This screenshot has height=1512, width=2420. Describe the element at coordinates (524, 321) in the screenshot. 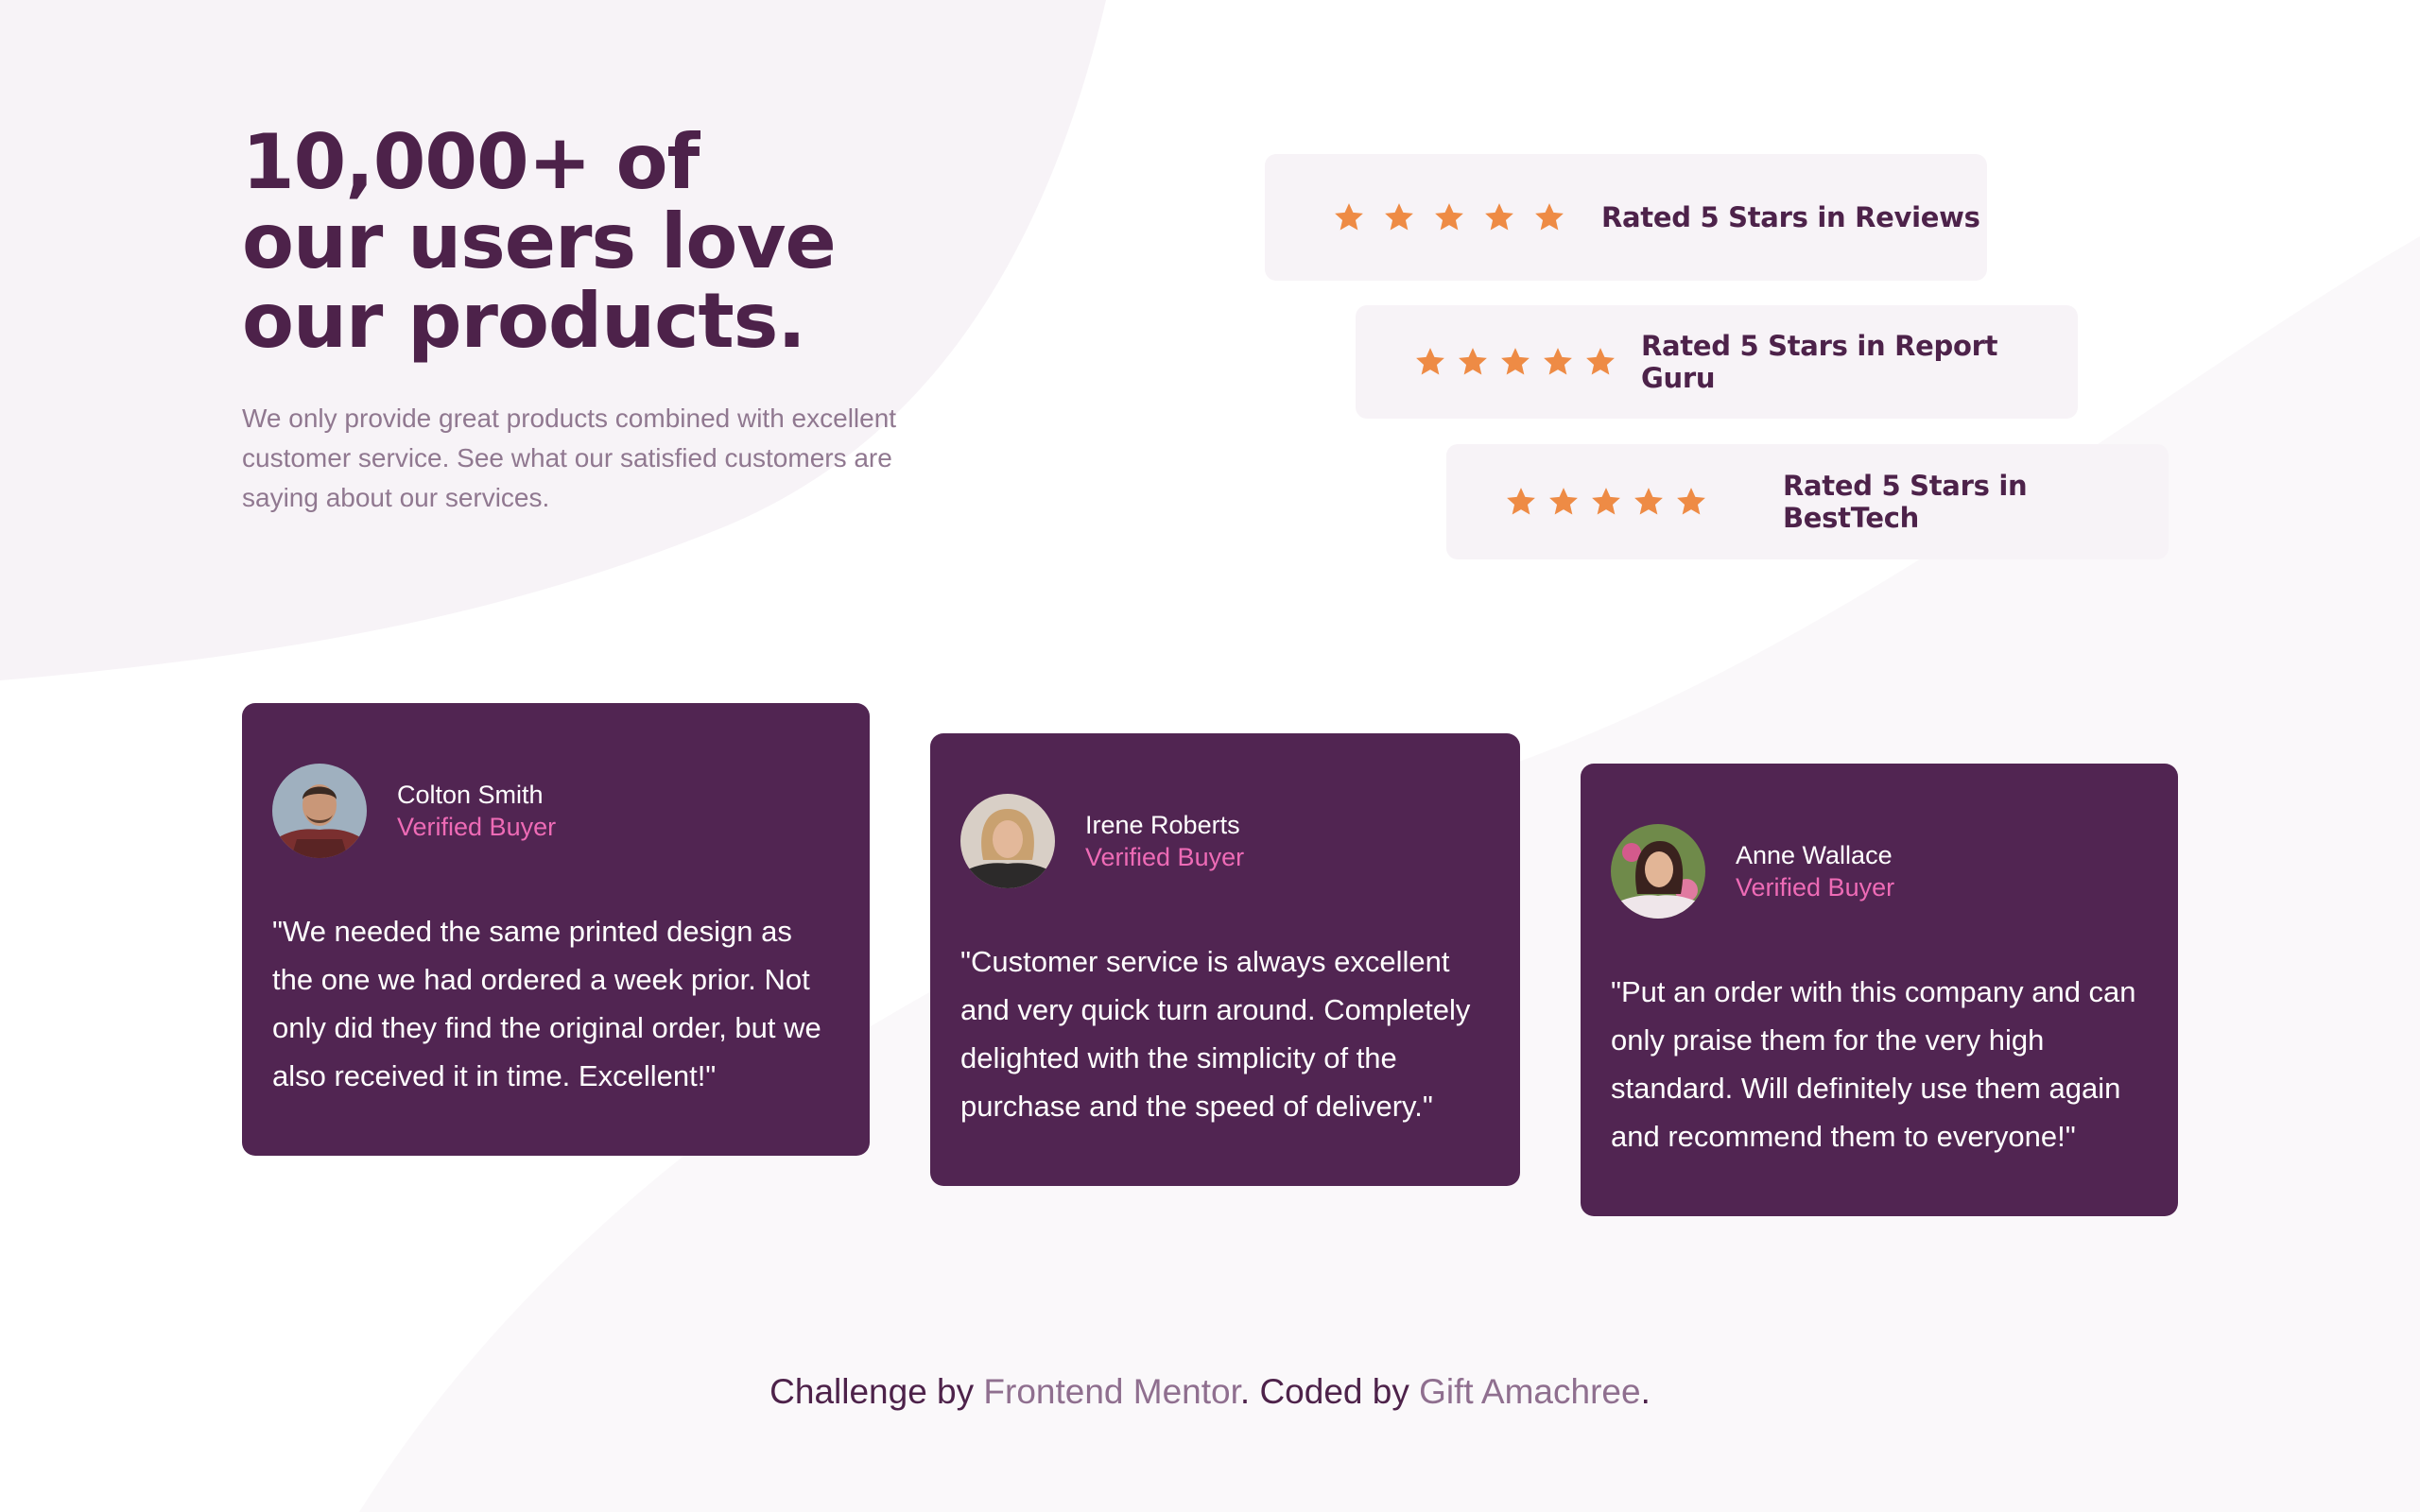

I see `headline-line-3: our products.` at that location.